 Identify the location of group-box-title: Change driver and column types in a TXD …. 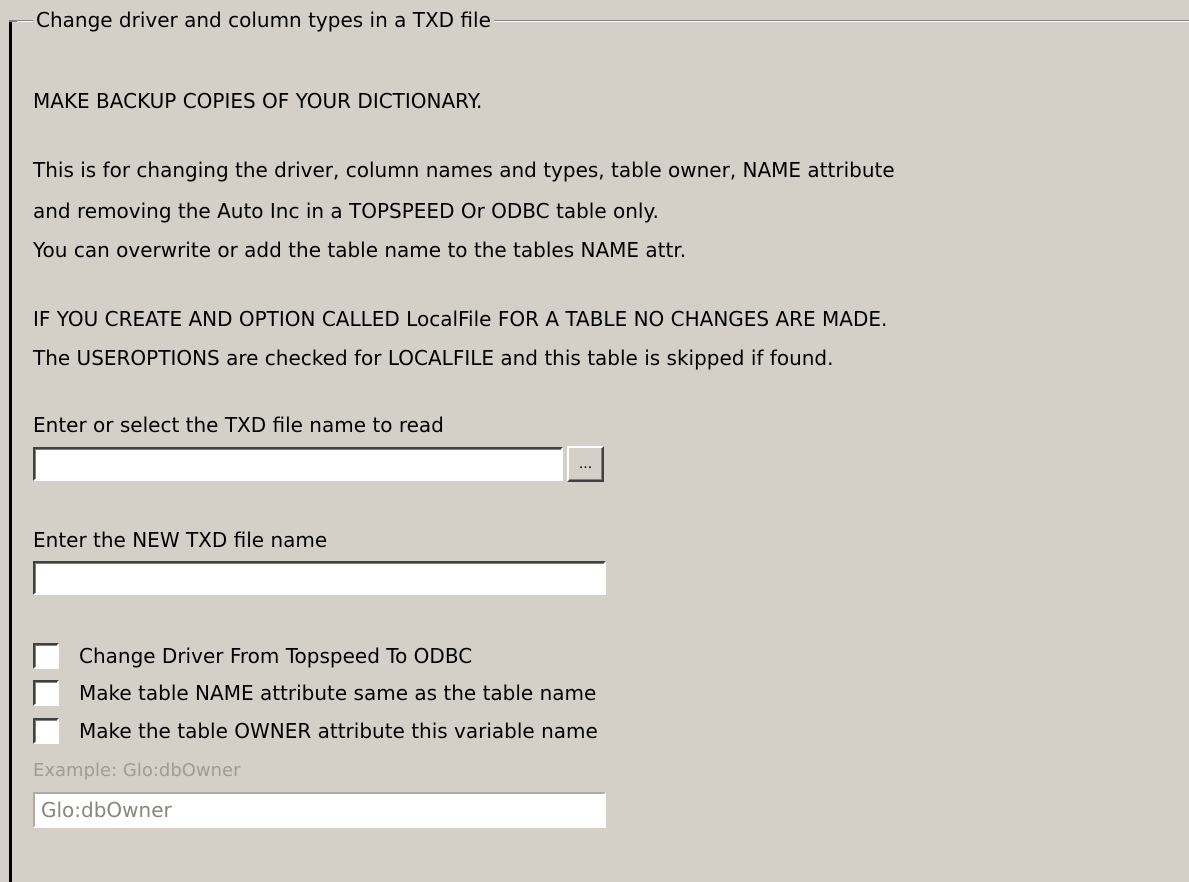
(263, 20).